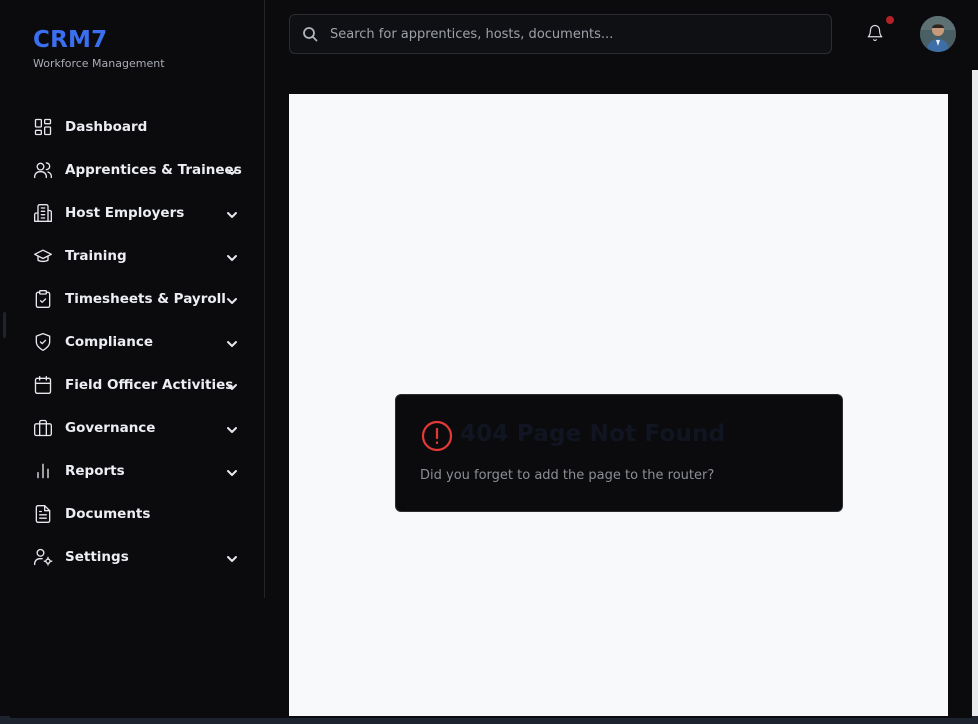  Describe the element at coordinates (108, 513) in the screenshot. I see `sidebar-item-label: Documents` at that location.